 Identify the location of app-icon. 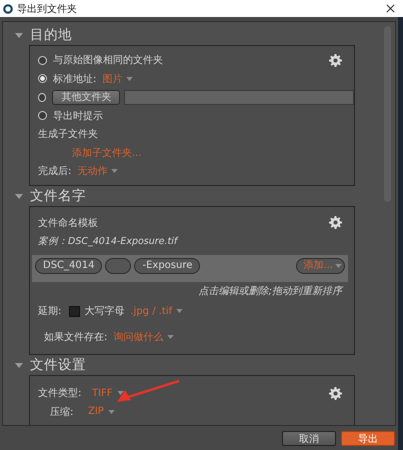
(8, 9).